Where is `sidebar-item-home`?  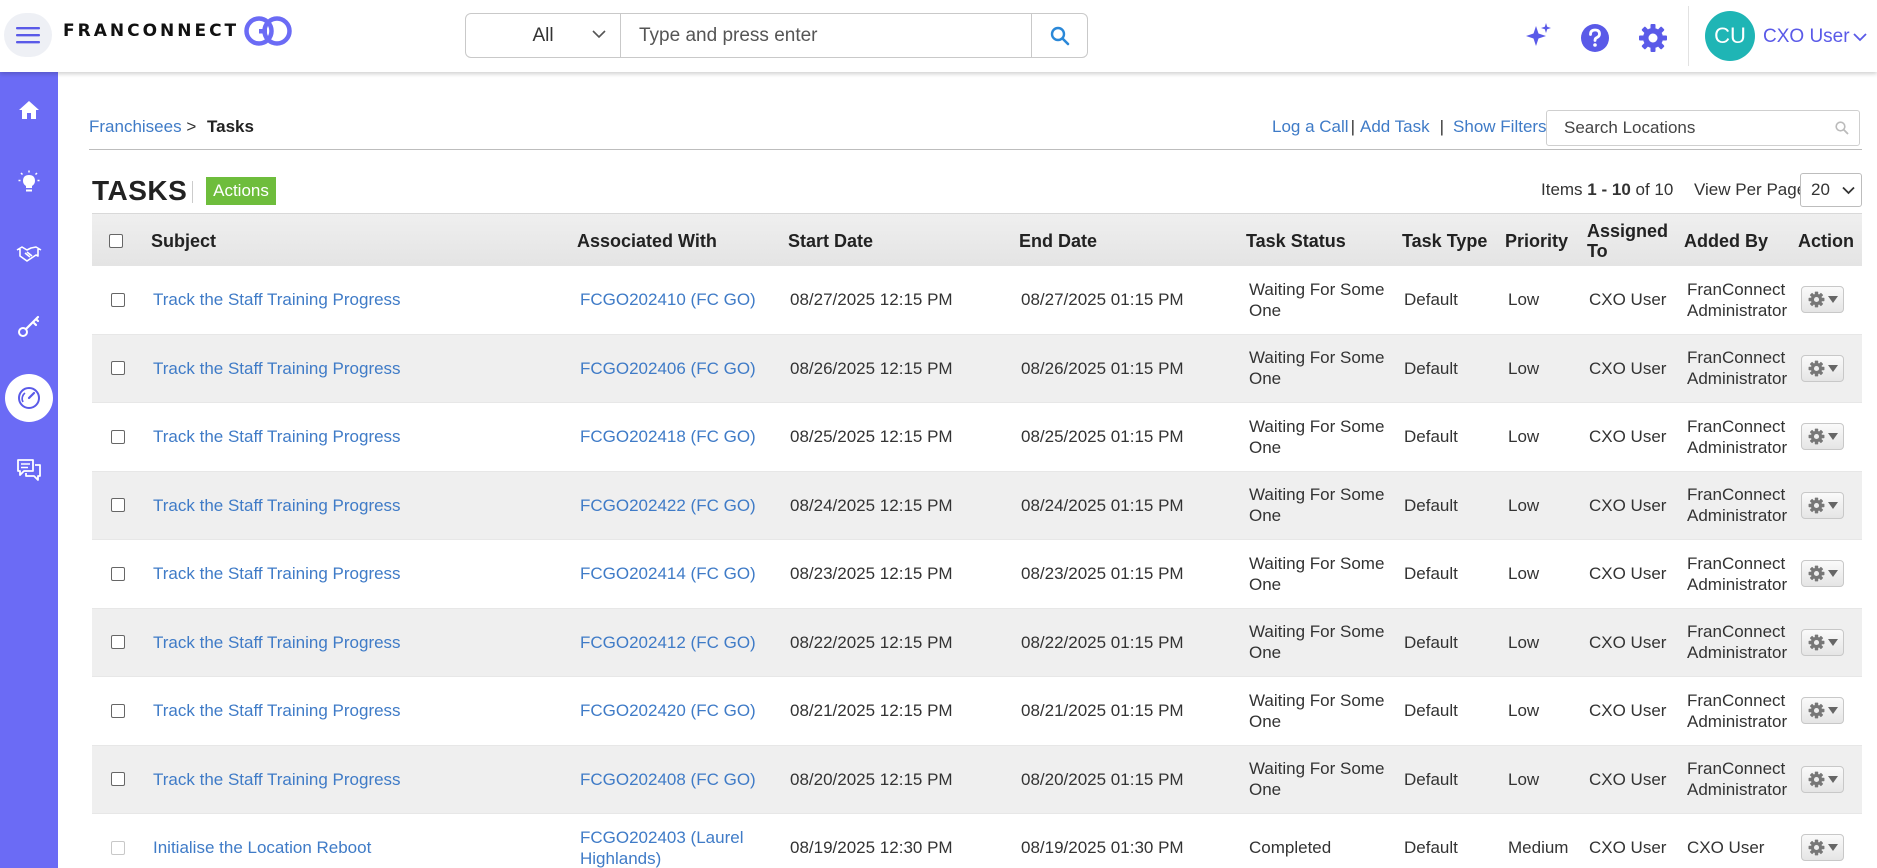 sidebar-item-home is located at coordinates (29, 110).